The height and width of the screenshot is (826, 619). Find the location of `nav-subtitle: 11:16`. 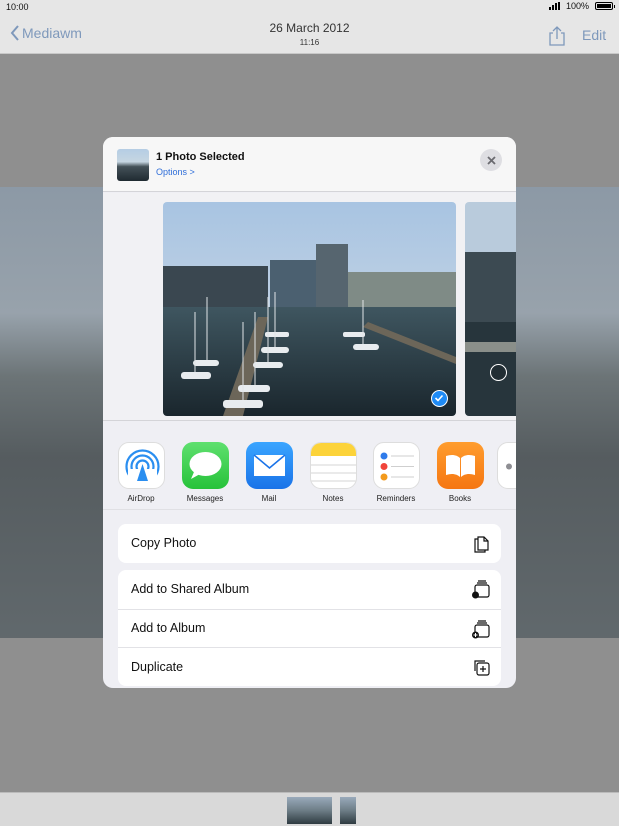

nav-subtitle: 11:16 is located at coordinates (309, 42).